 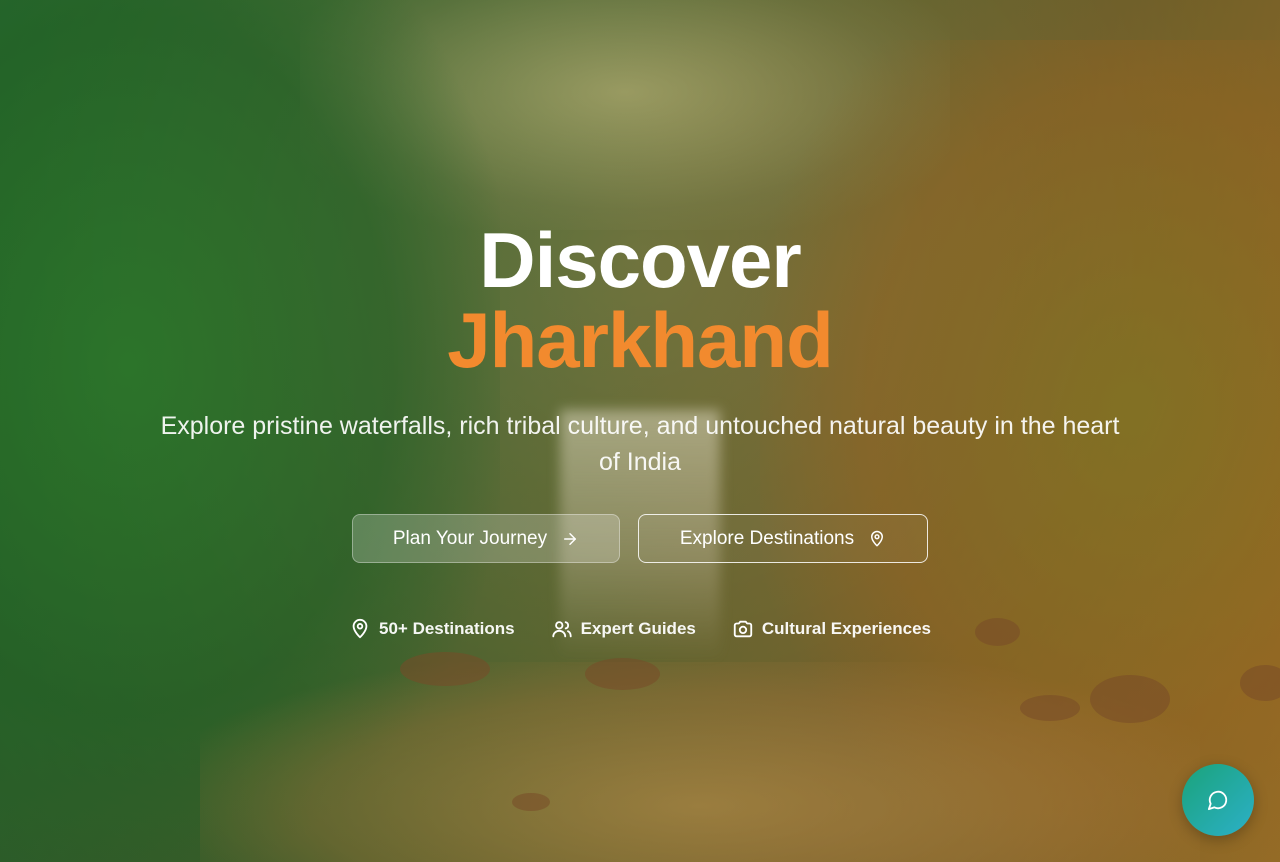 I want to click on feature-guides: Expert Guides, so click(x=623, y=629).